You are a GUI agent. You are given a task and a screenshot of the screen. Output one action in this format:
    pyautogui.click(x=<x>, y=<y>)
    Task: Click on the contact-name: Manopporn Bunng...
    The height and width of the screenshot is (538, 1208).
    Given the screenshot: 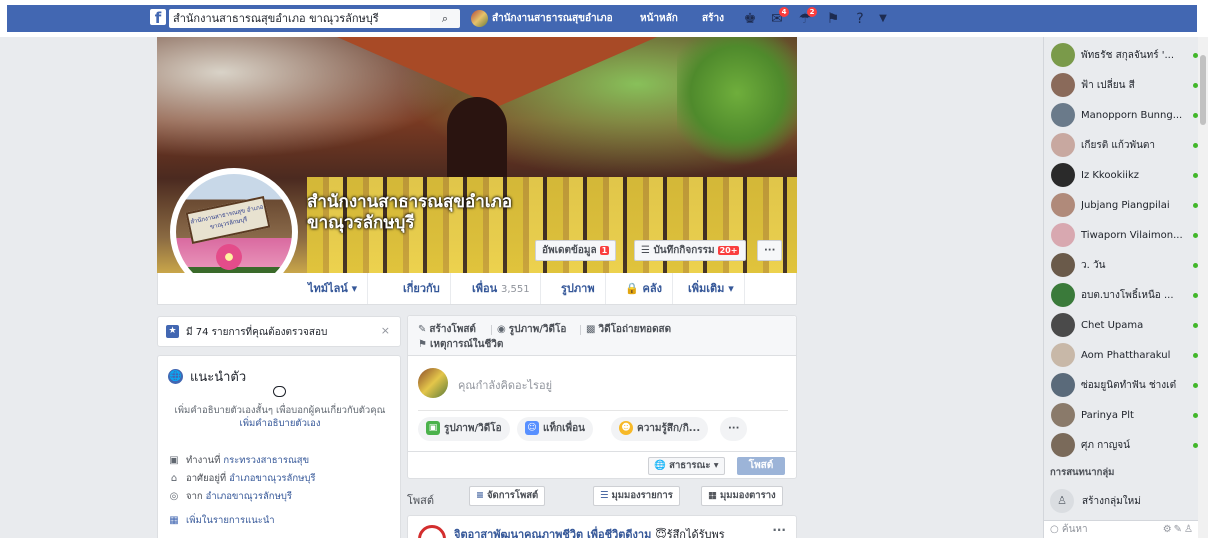 What is the action you would take?
    pyautogui.click(x=1132, y=115)
    